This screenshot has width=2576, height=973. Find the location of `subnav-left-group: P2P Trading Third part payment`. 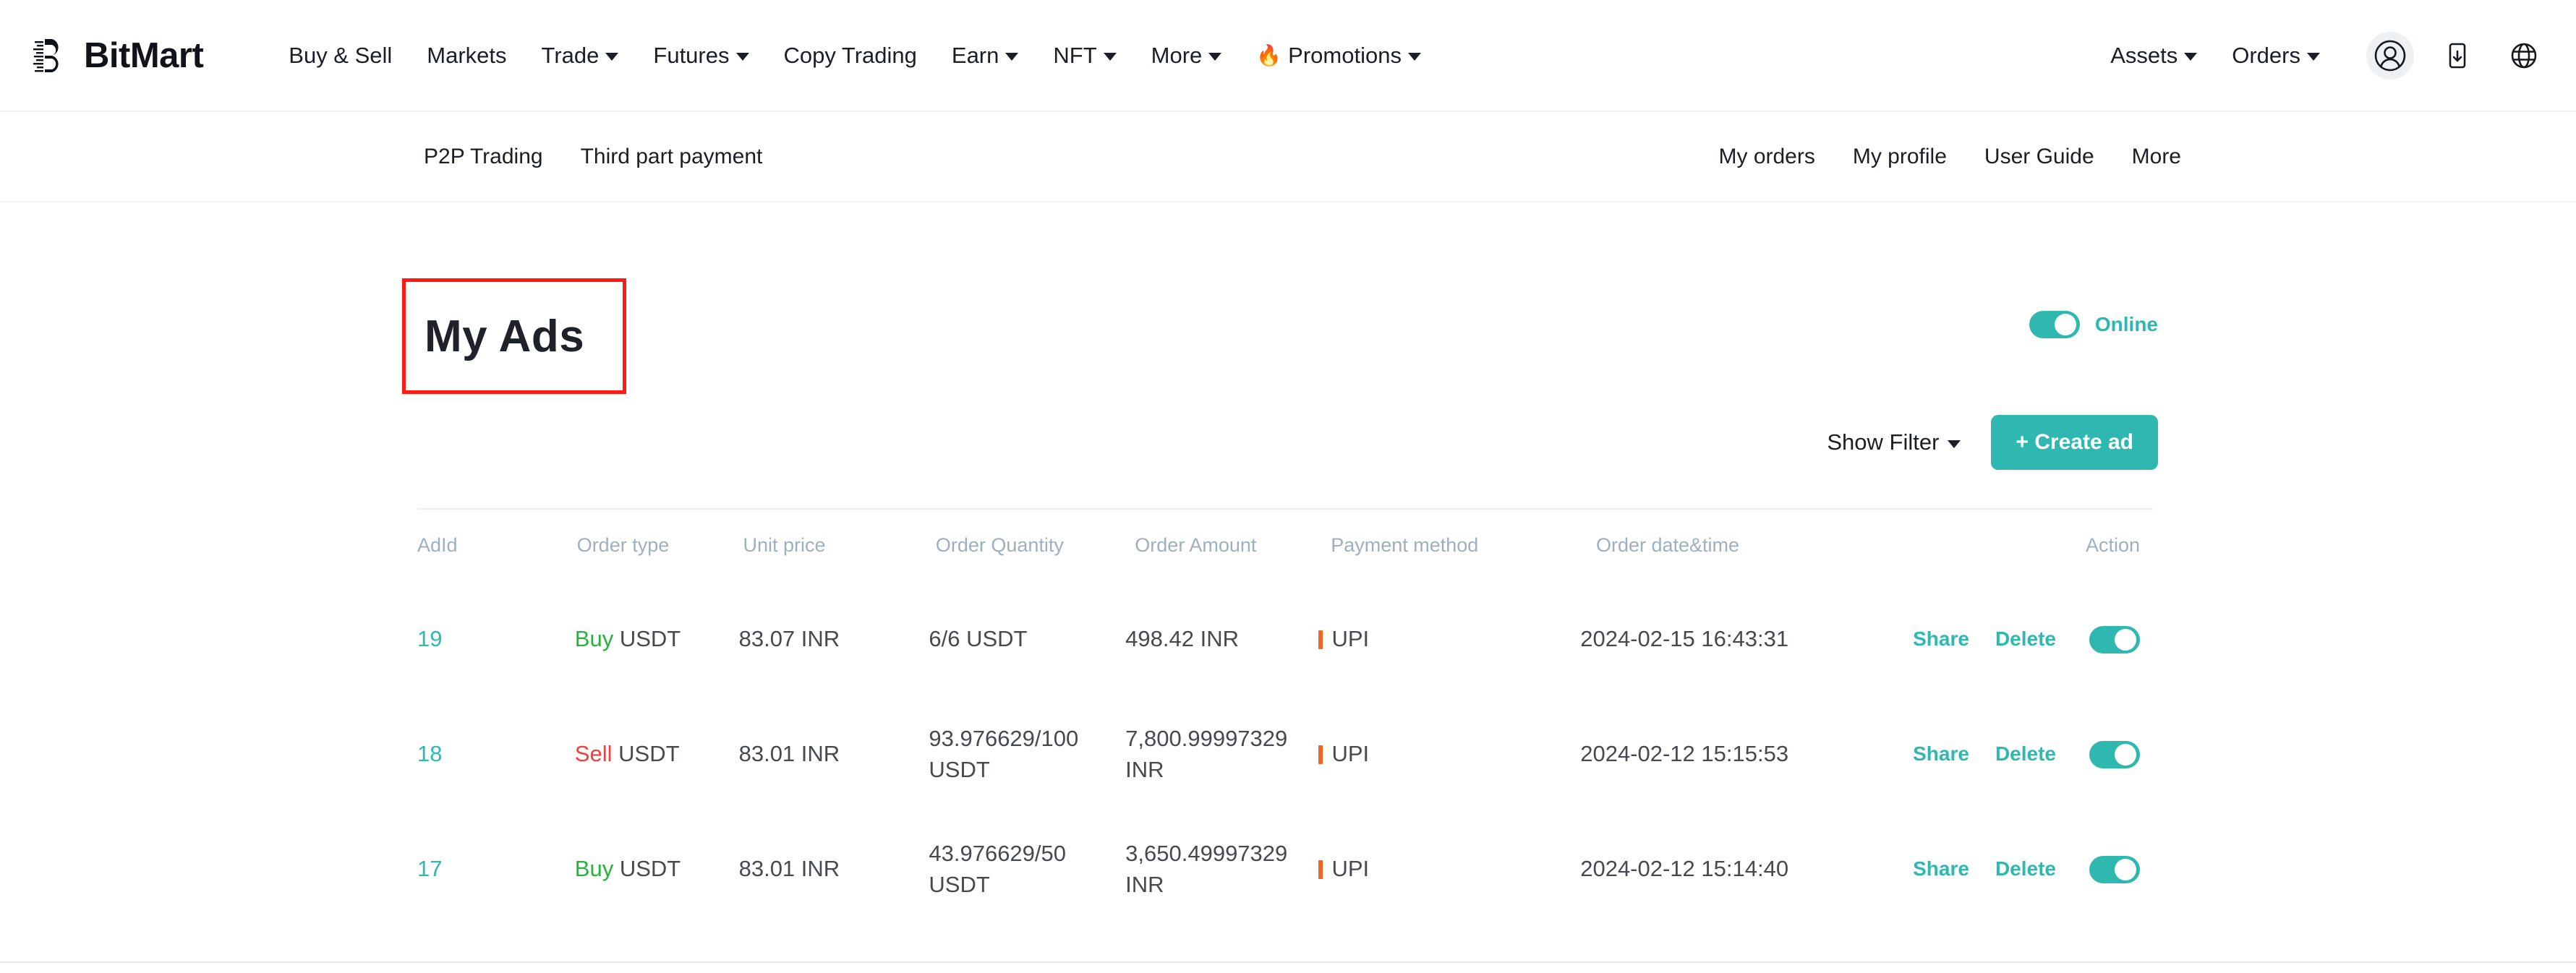

subnav-left-group: P2P Trading Third part payment is located at coordinates (593, 157).